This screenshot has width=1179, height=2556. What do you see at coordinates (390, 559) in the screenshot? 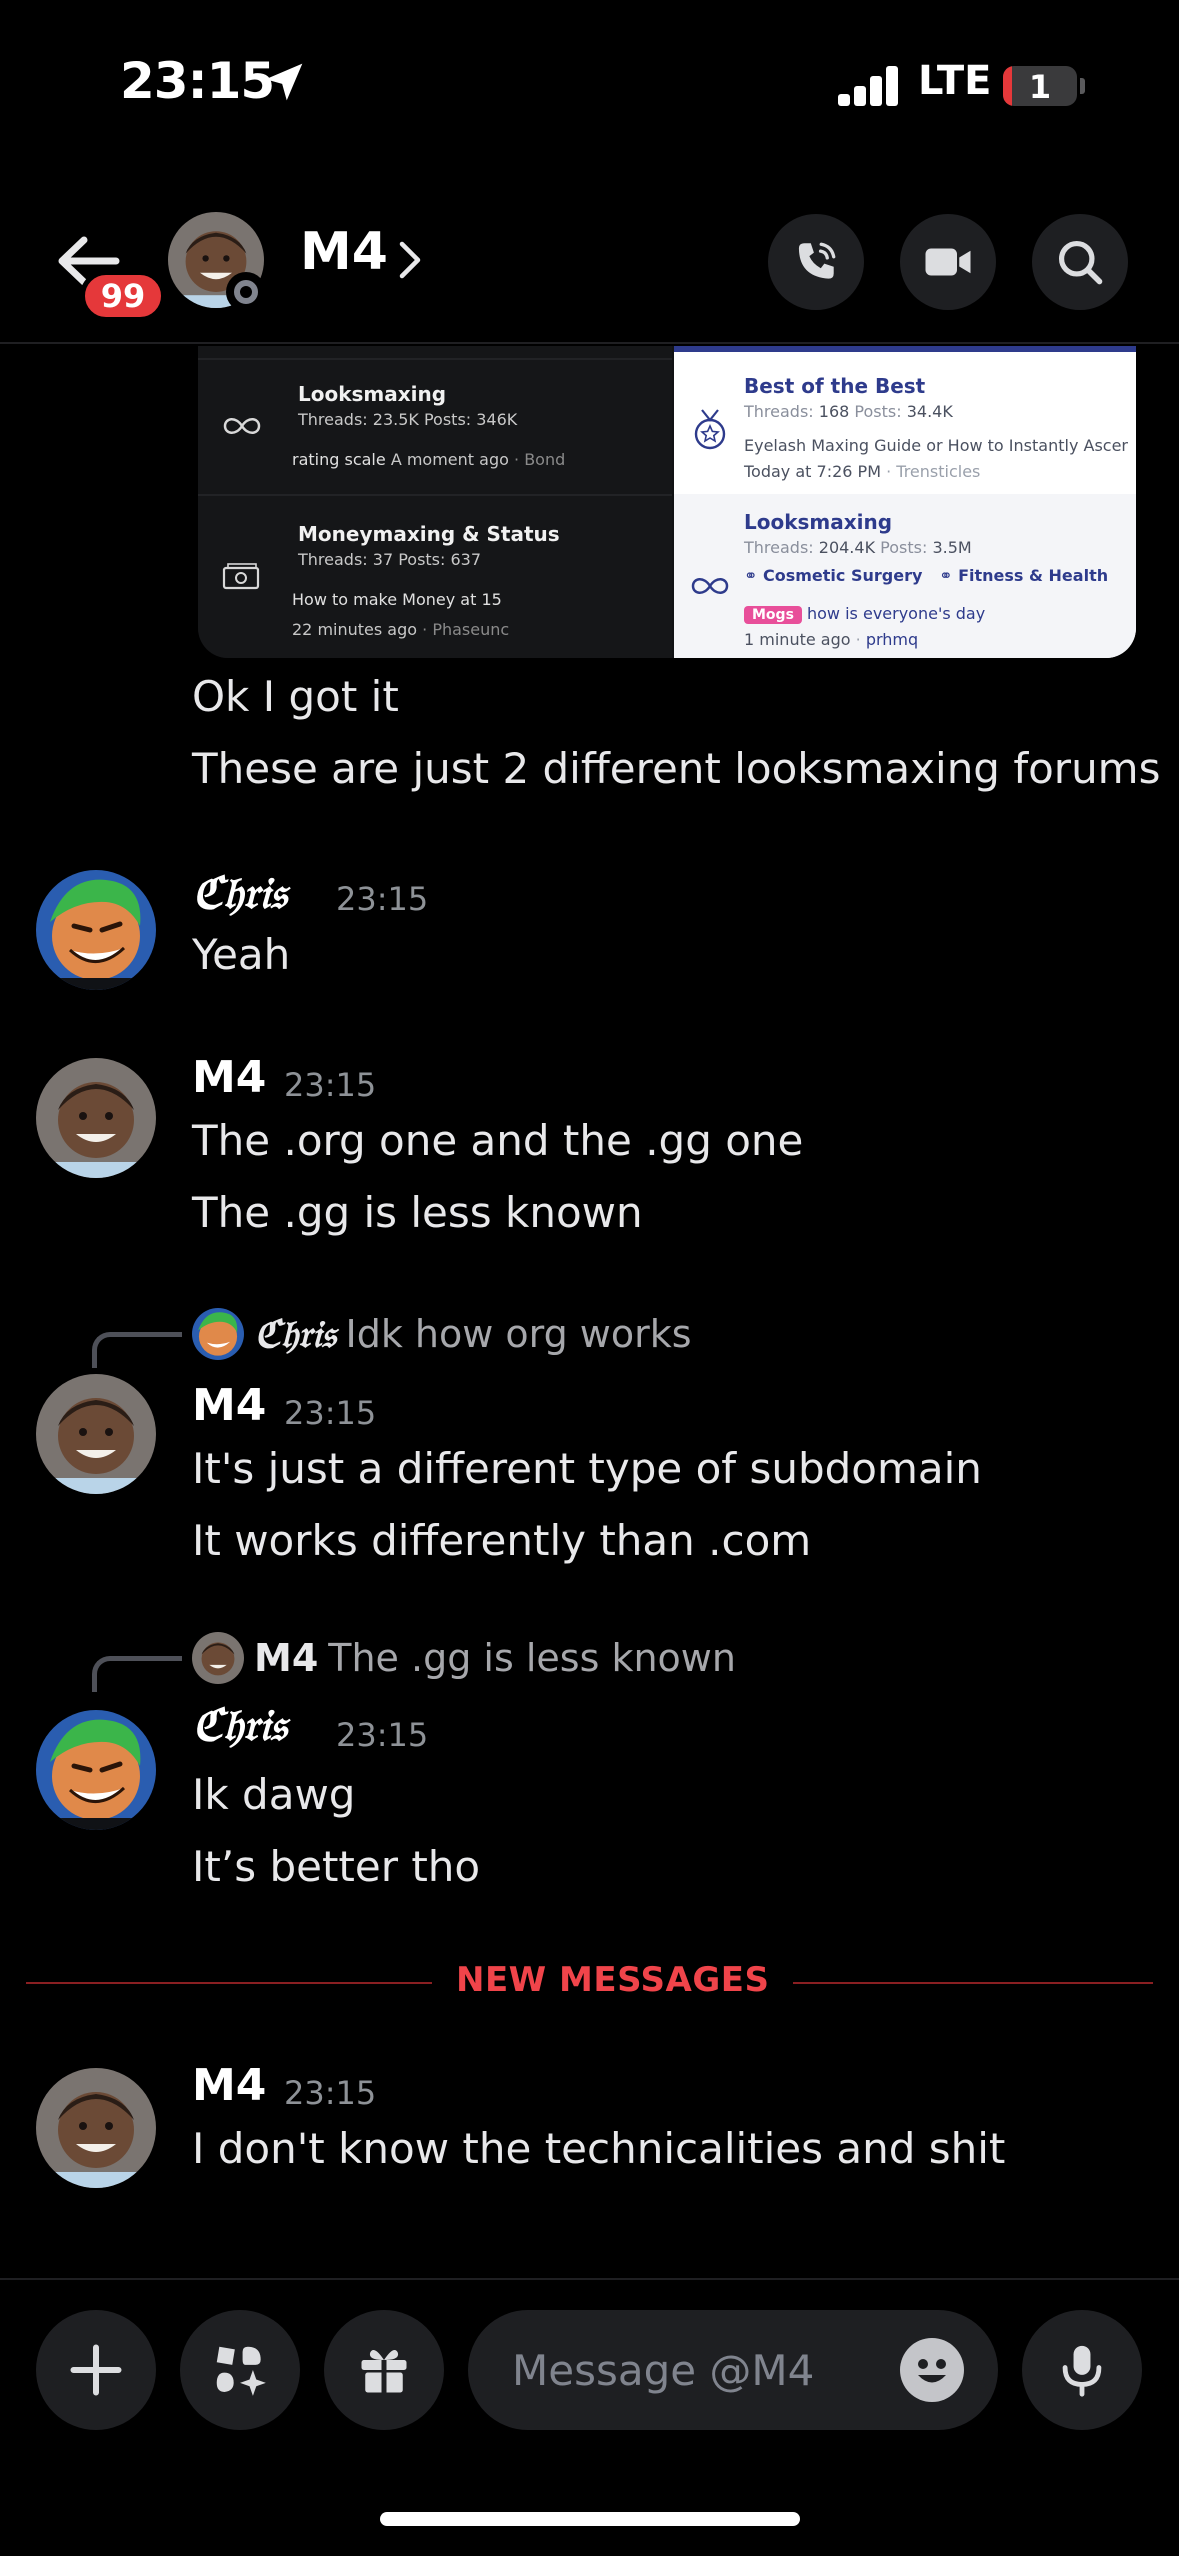
I see `forum-stats: Threads: 37 Posts: 637` at bounding box center [390, 559].